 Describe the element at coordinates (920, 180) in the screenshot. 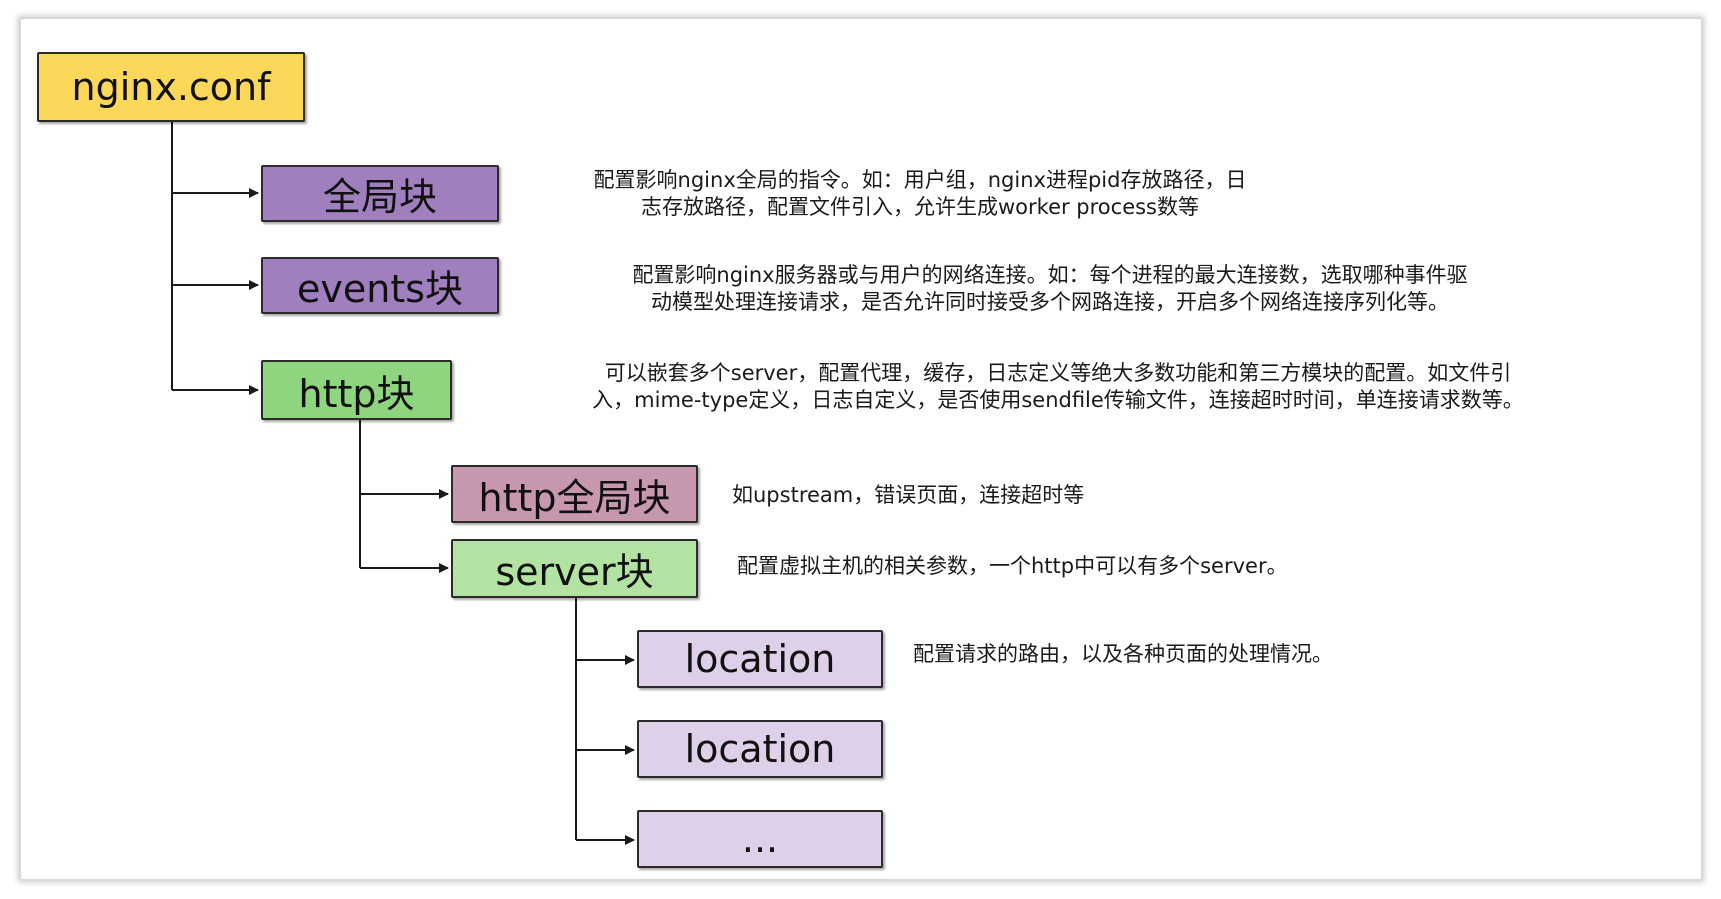

I see `global-desc-line-1: 配置影响nginx全局的指令。如：用户组，nginx进程pid存放路径，日` at that location.